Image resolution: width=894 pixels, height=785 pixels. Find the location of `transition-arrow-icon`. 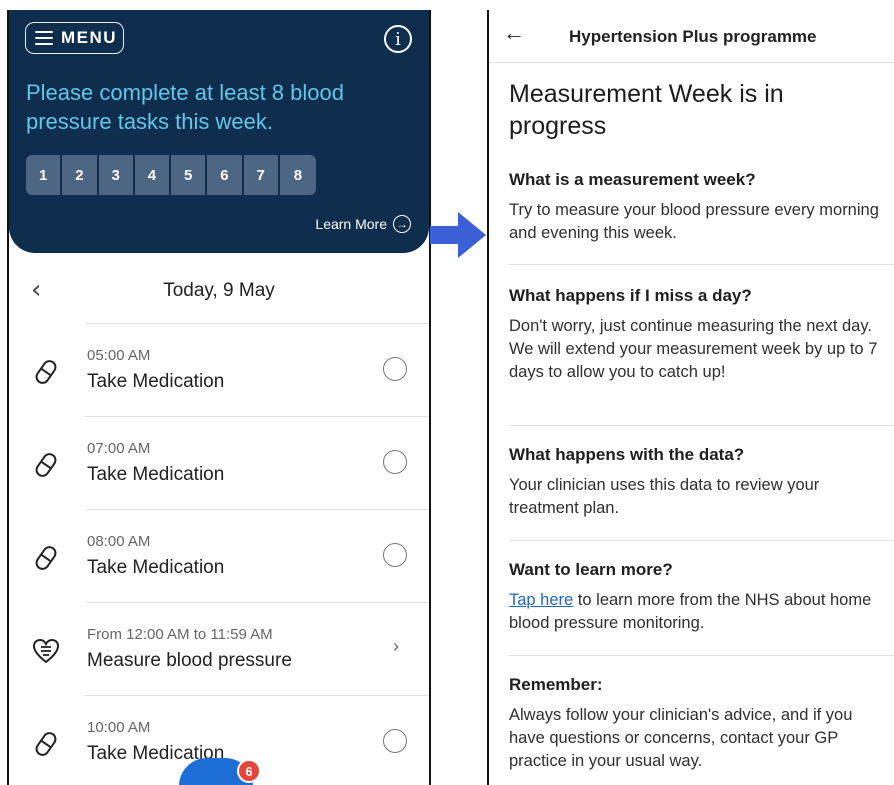

transition-arrow-icon is located at coordinates (458, 235).